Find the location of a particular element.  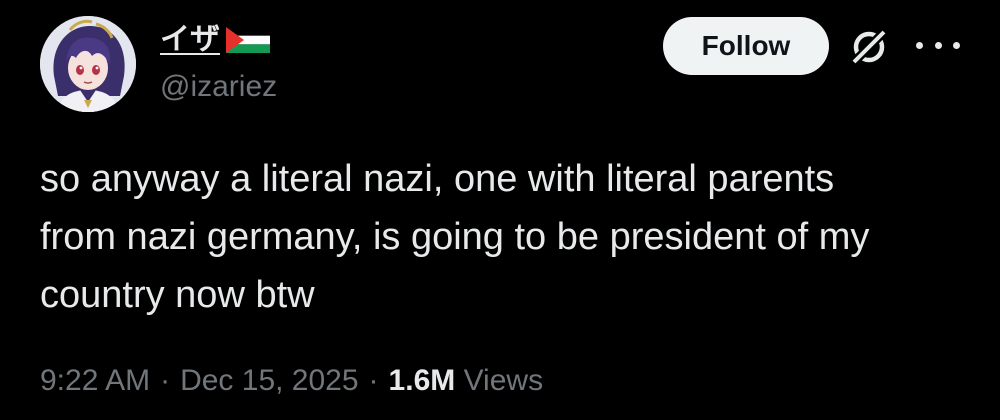

author-name-row: イザ is located at coordinates (215, 40).